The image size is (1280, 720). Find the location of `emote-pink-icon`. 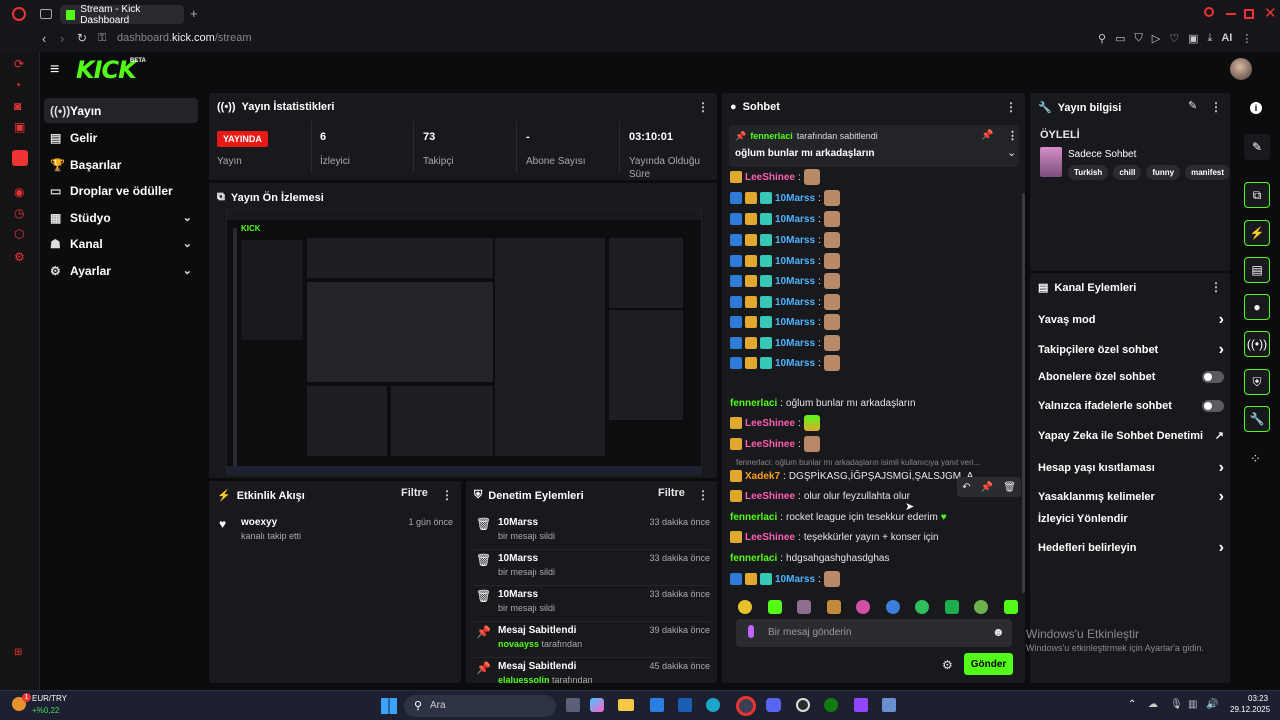

emote-pink-icon is located at coordinates (863, 607).